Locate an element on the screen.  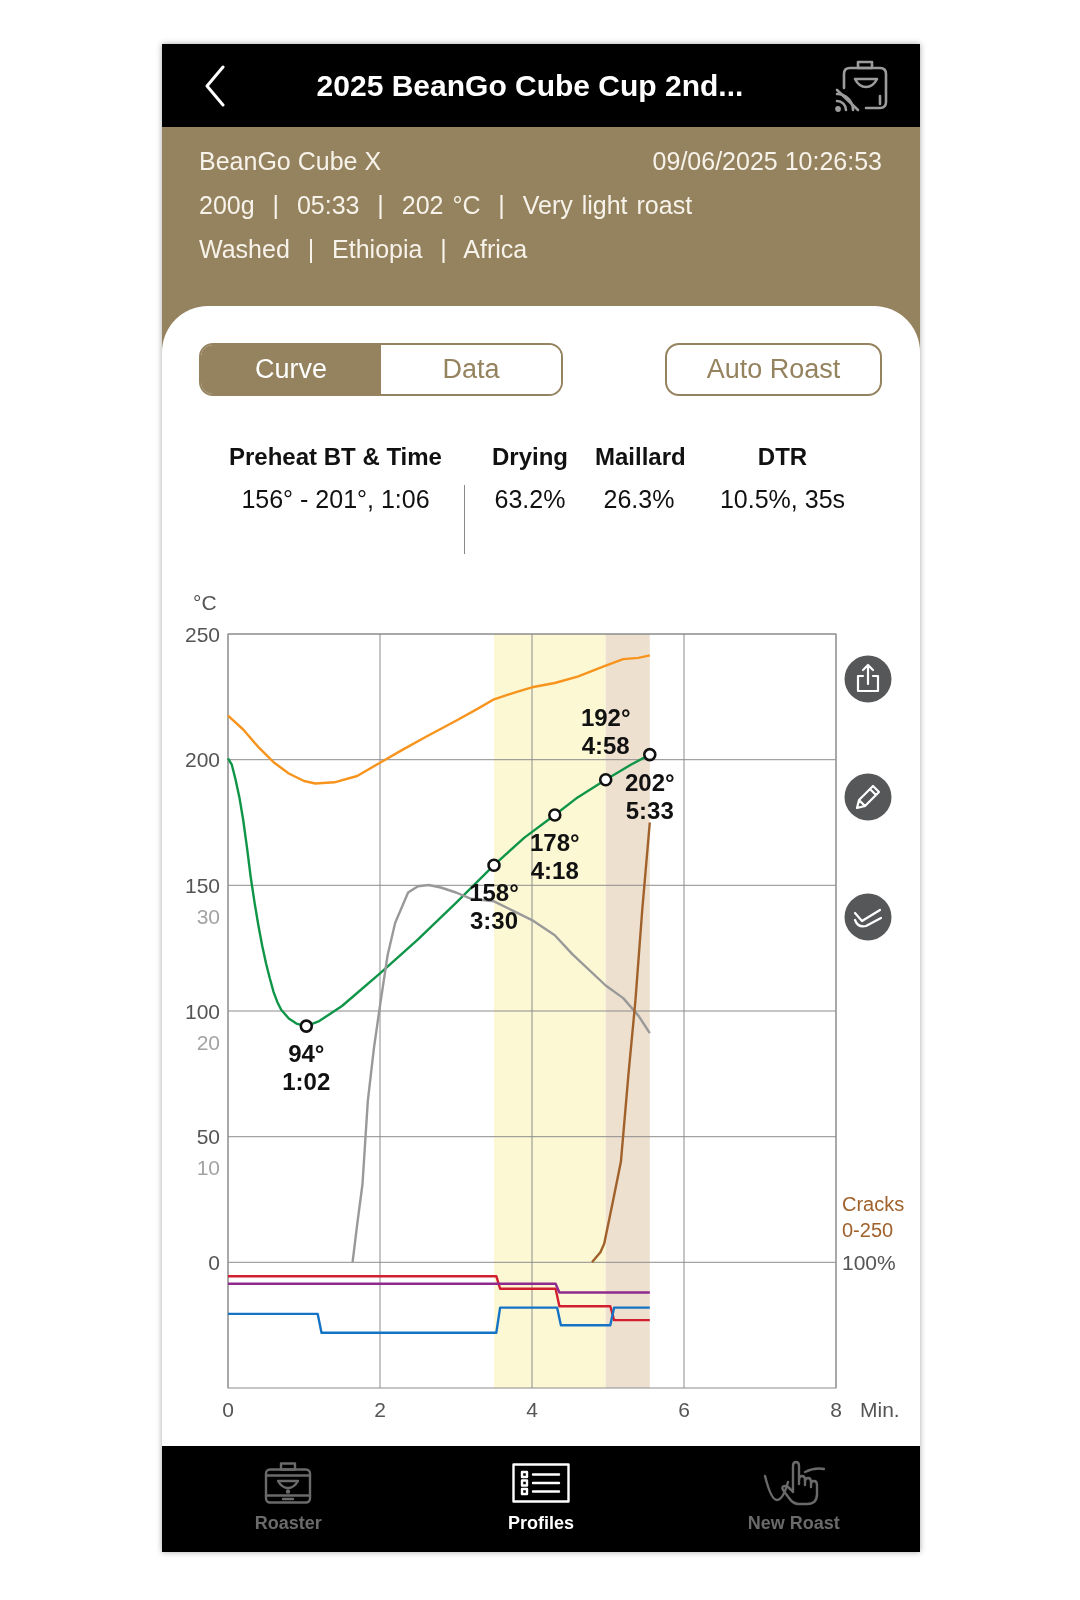
x-tick-label: 4 is located at coordinates (532, 1409).